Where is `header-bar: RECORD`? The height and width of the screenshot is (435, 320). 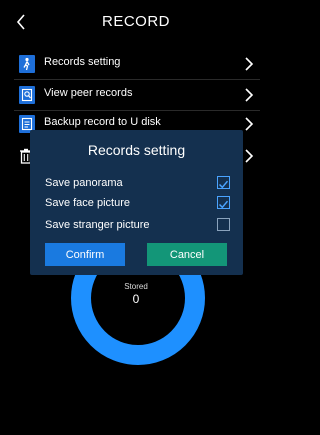 header-bar: RECORD is located at coordinates (136, 22).